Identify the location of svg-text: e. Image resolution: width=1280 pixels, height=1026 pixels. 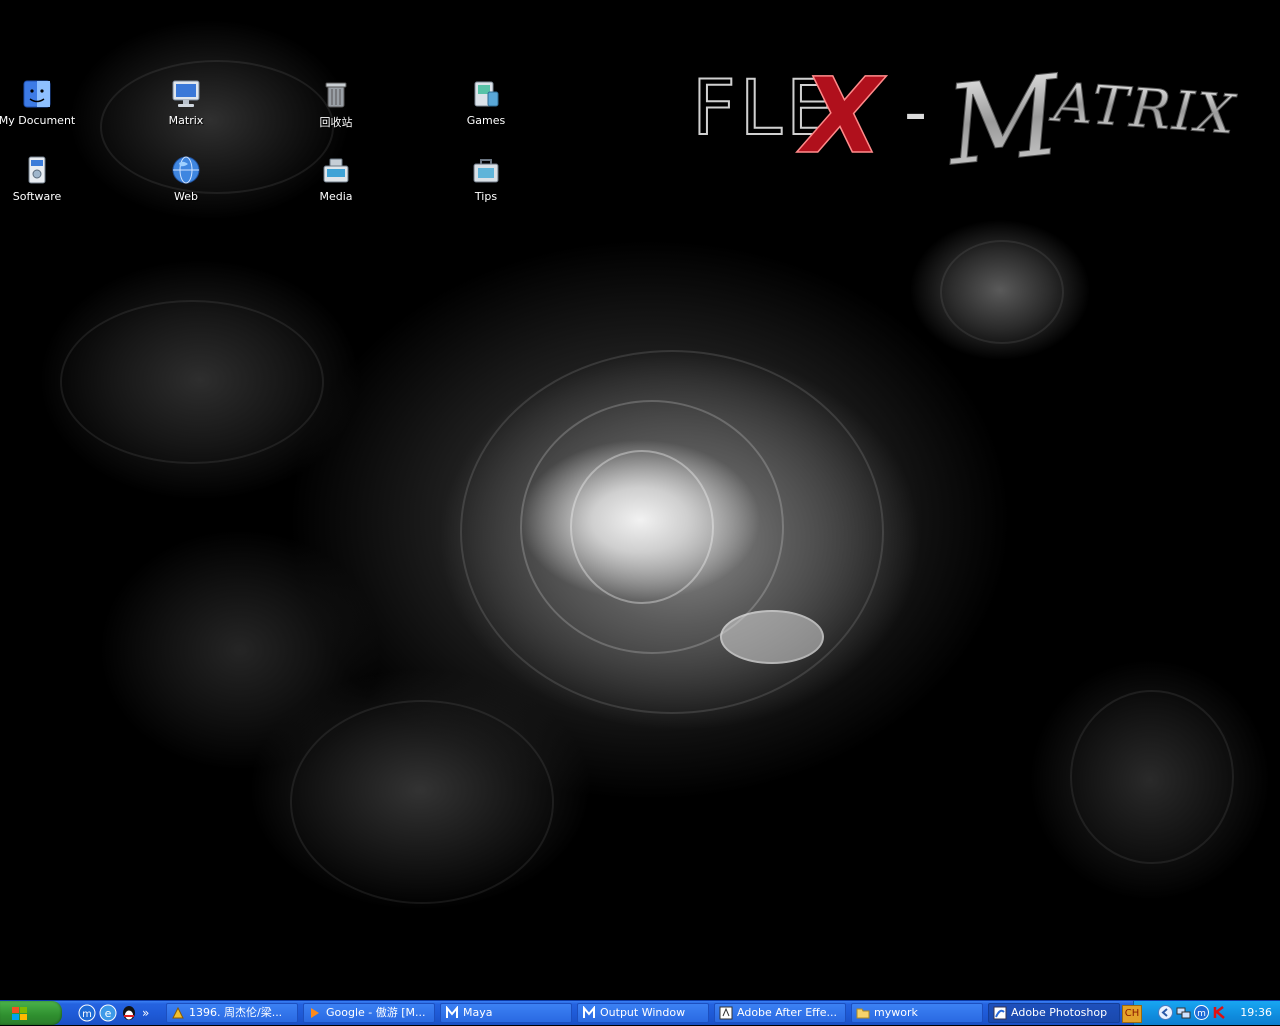
(108, 1013).